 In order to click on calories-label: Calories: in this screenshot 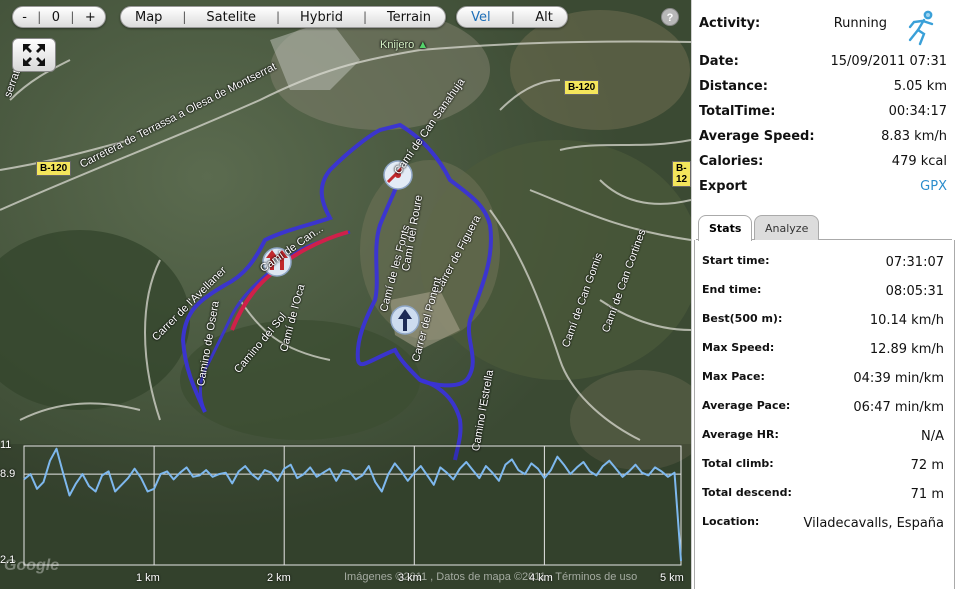, I will do `click(731, 161)`.